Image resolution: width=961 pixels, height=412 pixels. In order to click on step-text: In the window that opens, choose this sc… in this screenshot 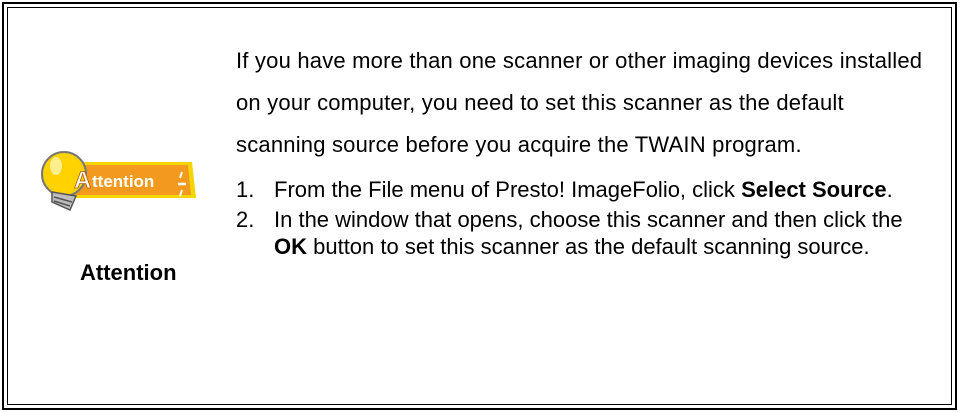, I will do `click(588, 219)`.